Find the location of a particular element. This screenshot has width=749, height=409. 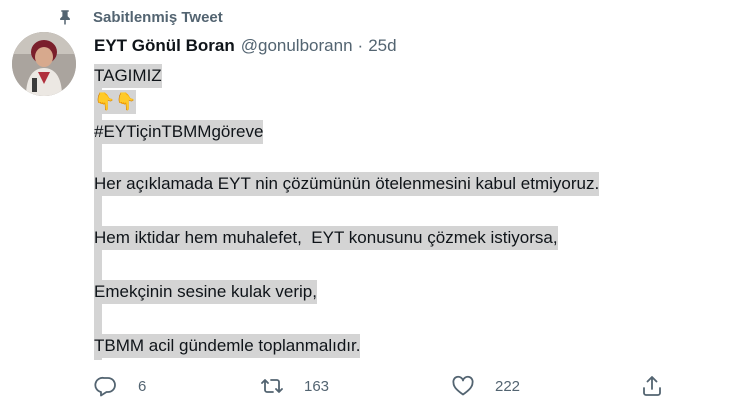

avatar-image is located at coordinates (44, 64).